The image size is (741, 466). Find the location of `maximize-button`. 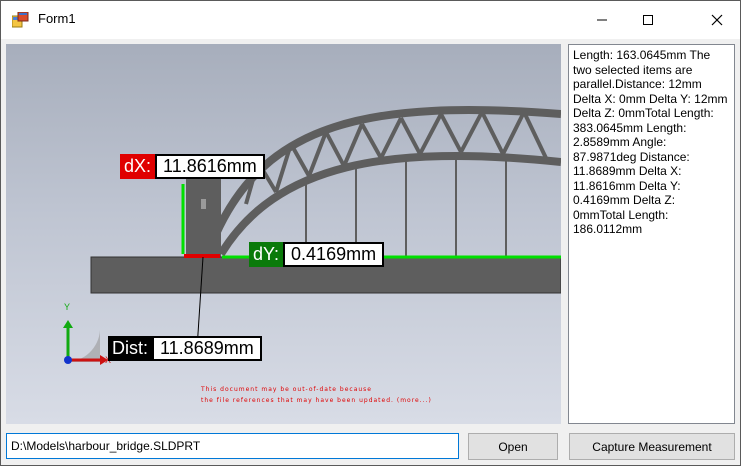

maximize-button is located at coordinates (648, 20).